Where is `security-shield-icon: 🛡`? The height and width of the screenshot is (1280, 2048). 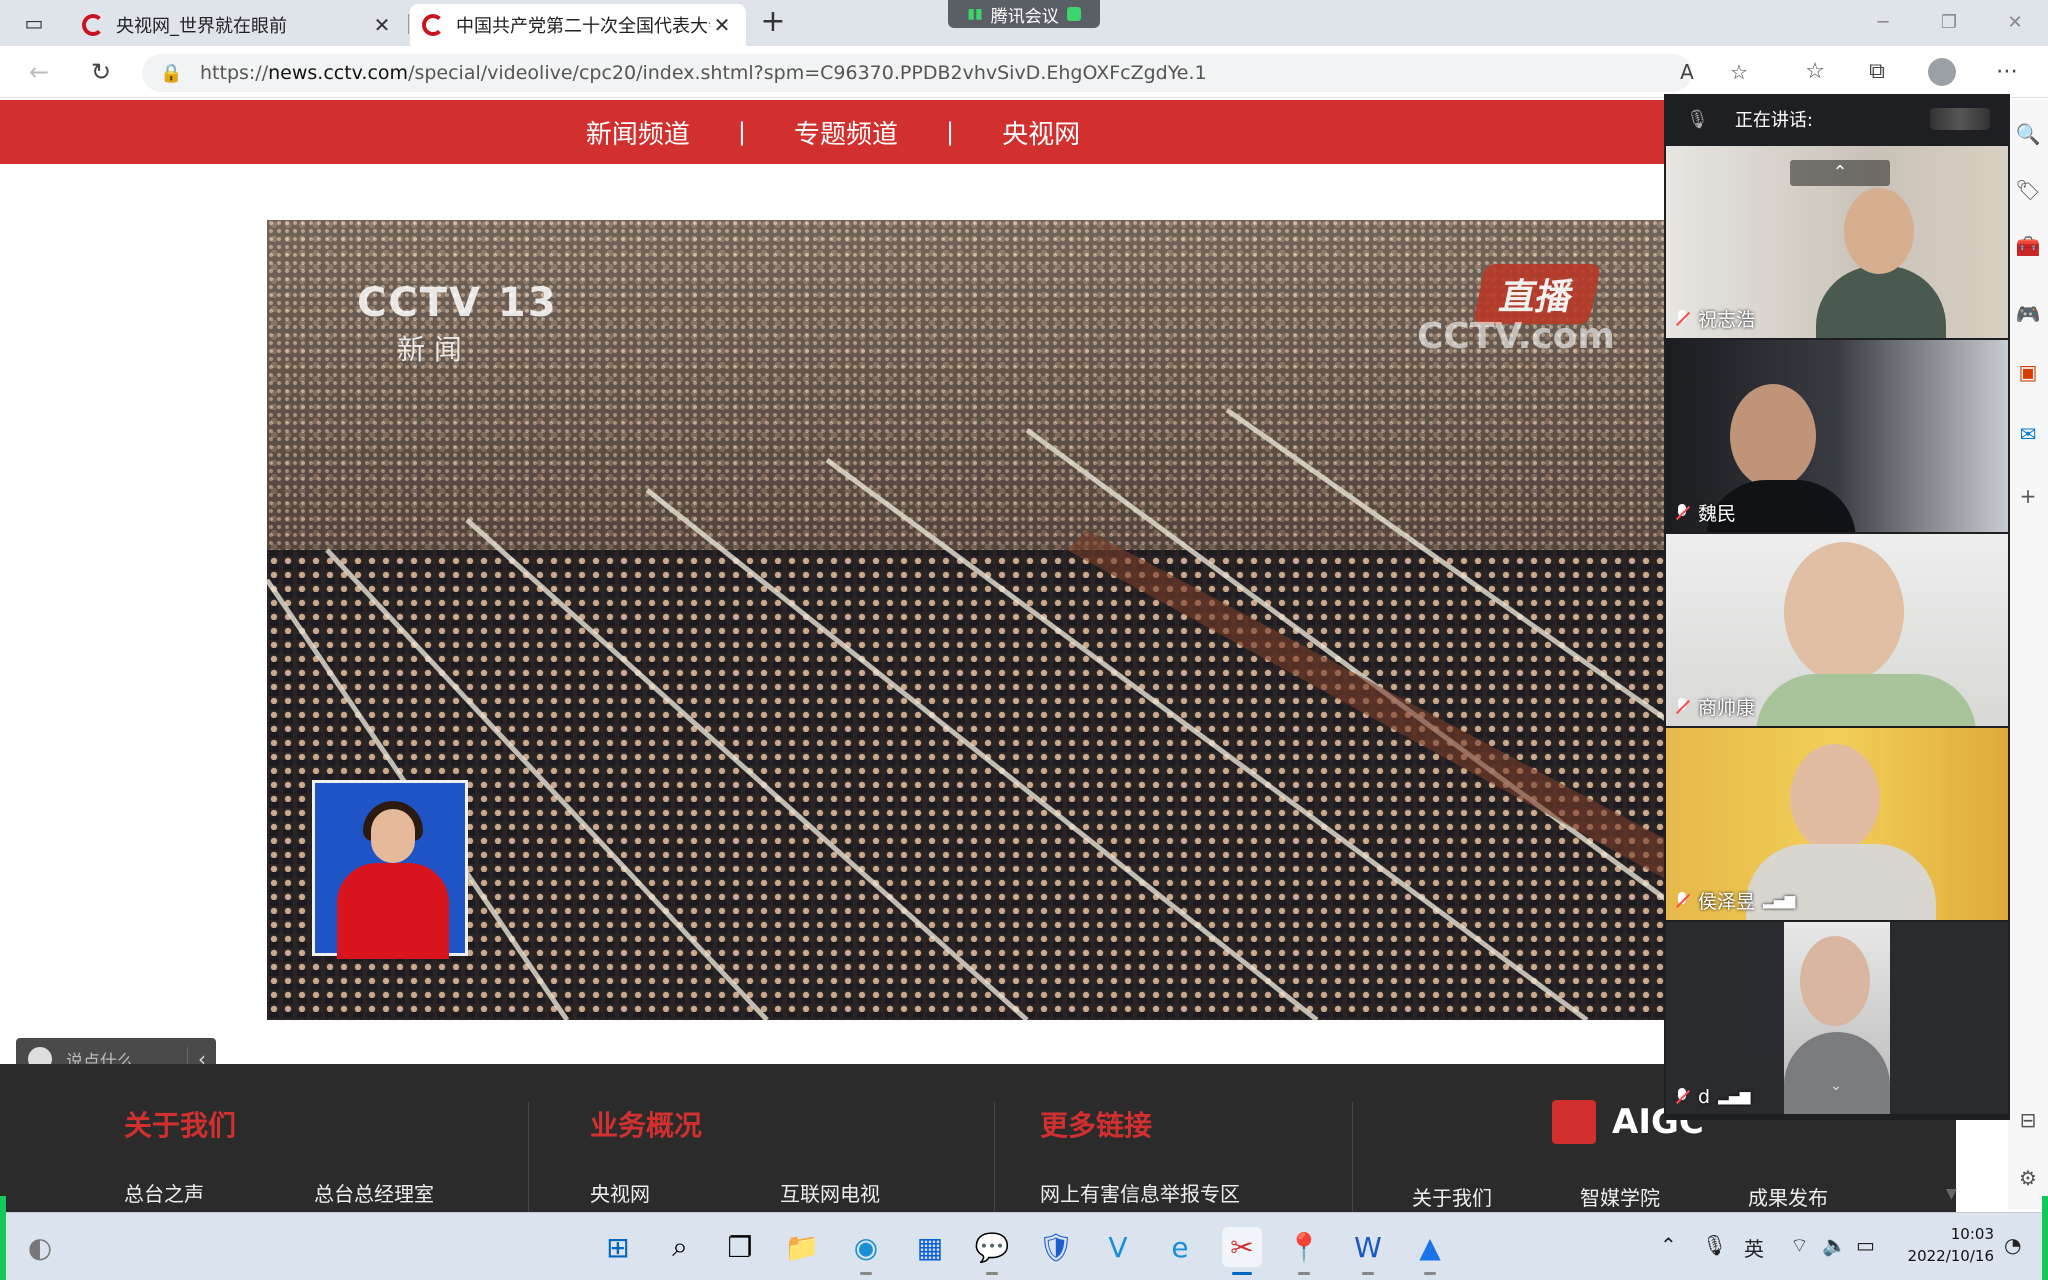
security-shield-icon: 🛡 is located at coordinates (1056, 1247).